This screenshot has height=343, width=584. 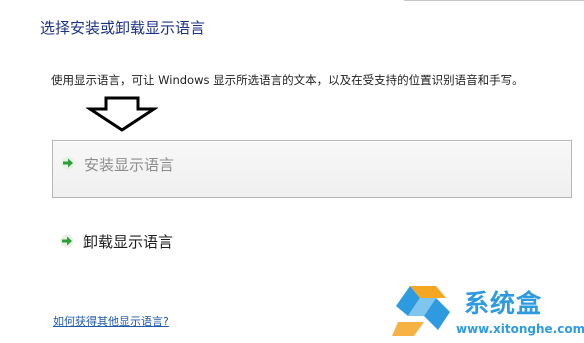 What do you see at coordinates (129, 165) in the screenshot?
I see `install-option-label: 安装显示语言` at bounding box center [129, 165].